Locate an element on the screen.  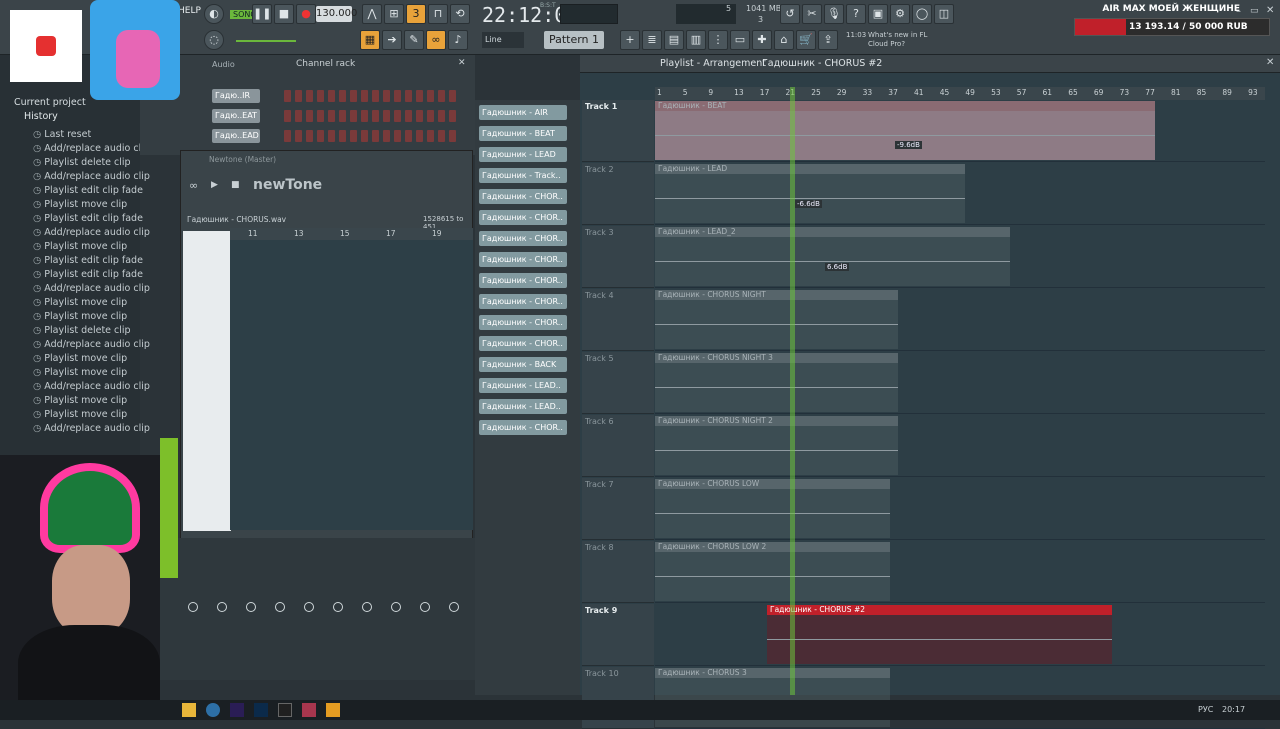
bell-icon: ♪ is located at coordinates (458, 40).